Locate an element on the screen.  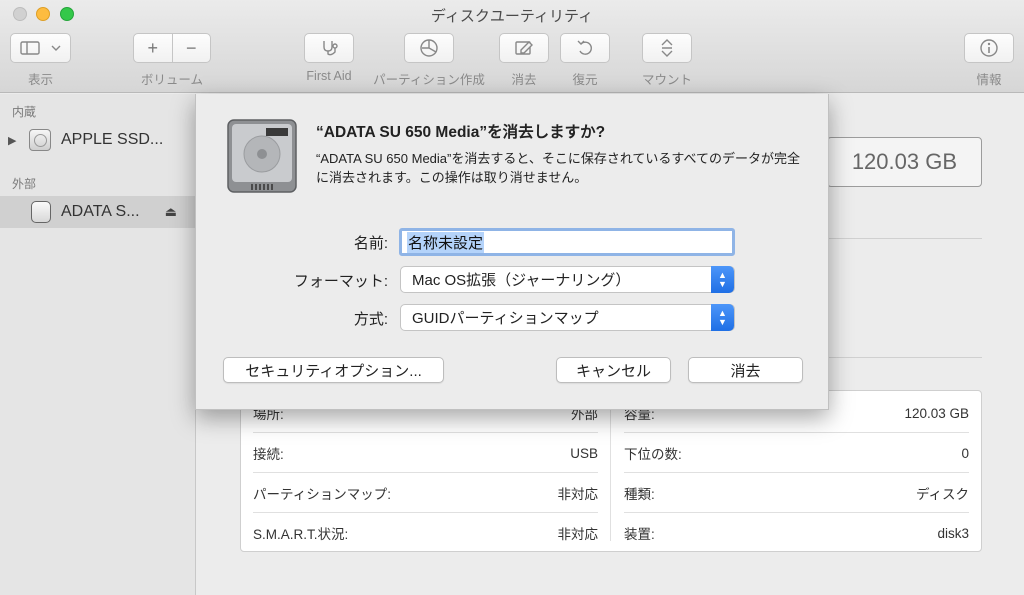
format-select-value: Mac OS拡張（ジャーナリング） is located at coordinates (521, 280).